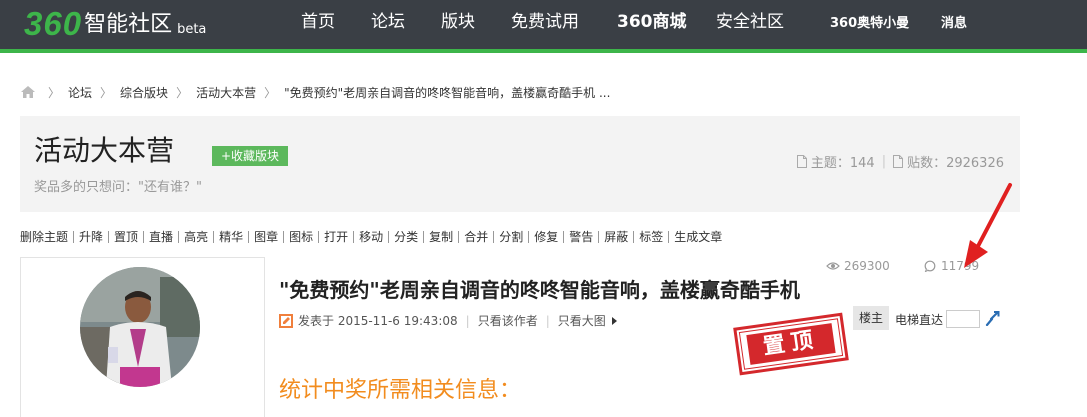  Describe the element at coordinates (697, 237) in the screenshot. I see `tool-generate-article: 生成文章` at that location.